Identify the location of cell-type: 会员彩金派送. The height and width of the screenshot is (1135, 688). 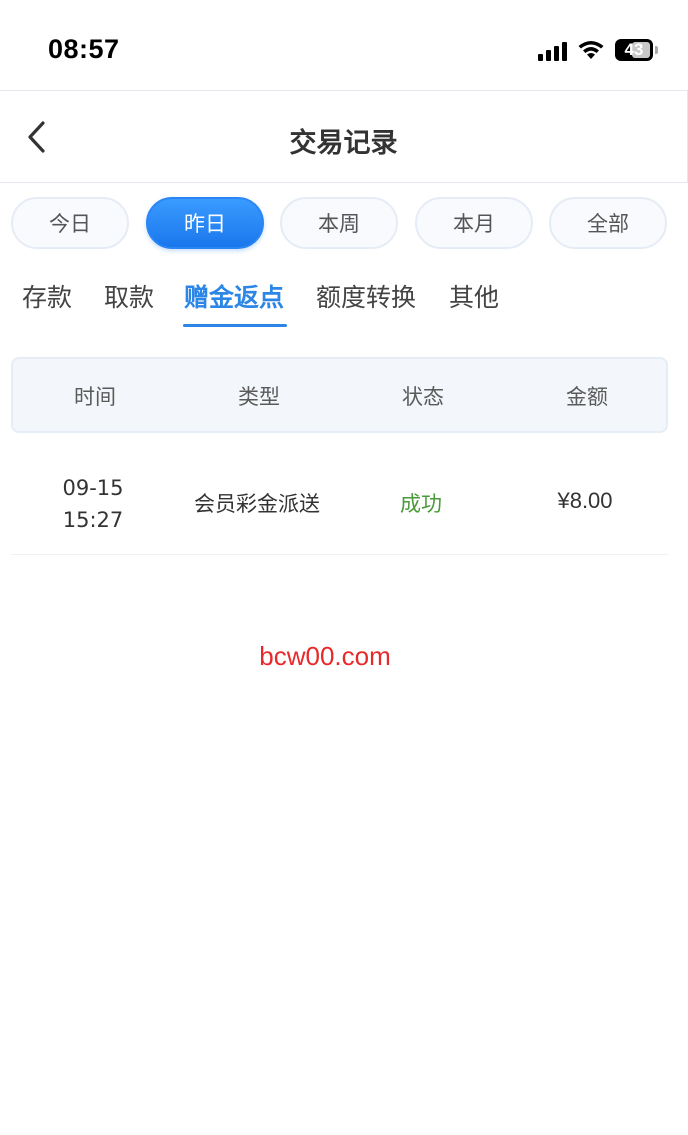
(257, 504).